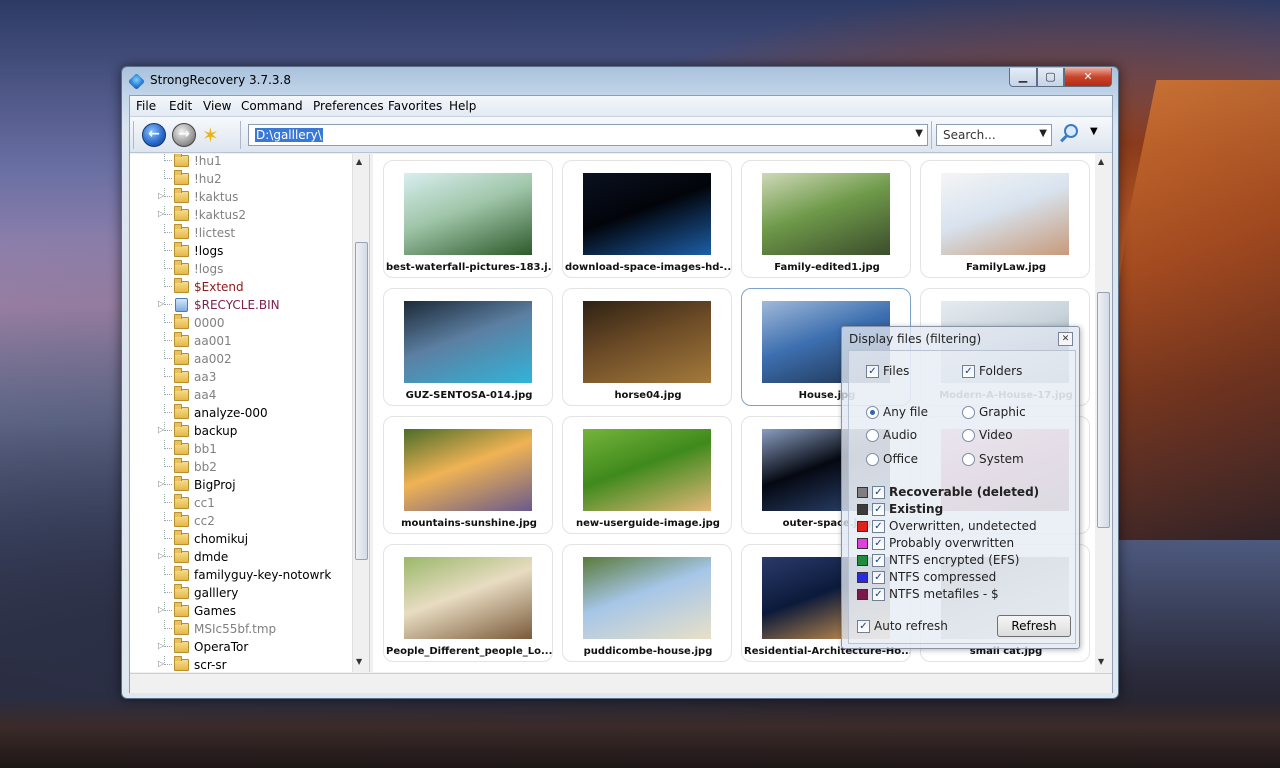  What do you see at coordinates (241, 557) in the screenshot?
I see `tree-item: ▷ dmde` at bounding box center [241, 557].